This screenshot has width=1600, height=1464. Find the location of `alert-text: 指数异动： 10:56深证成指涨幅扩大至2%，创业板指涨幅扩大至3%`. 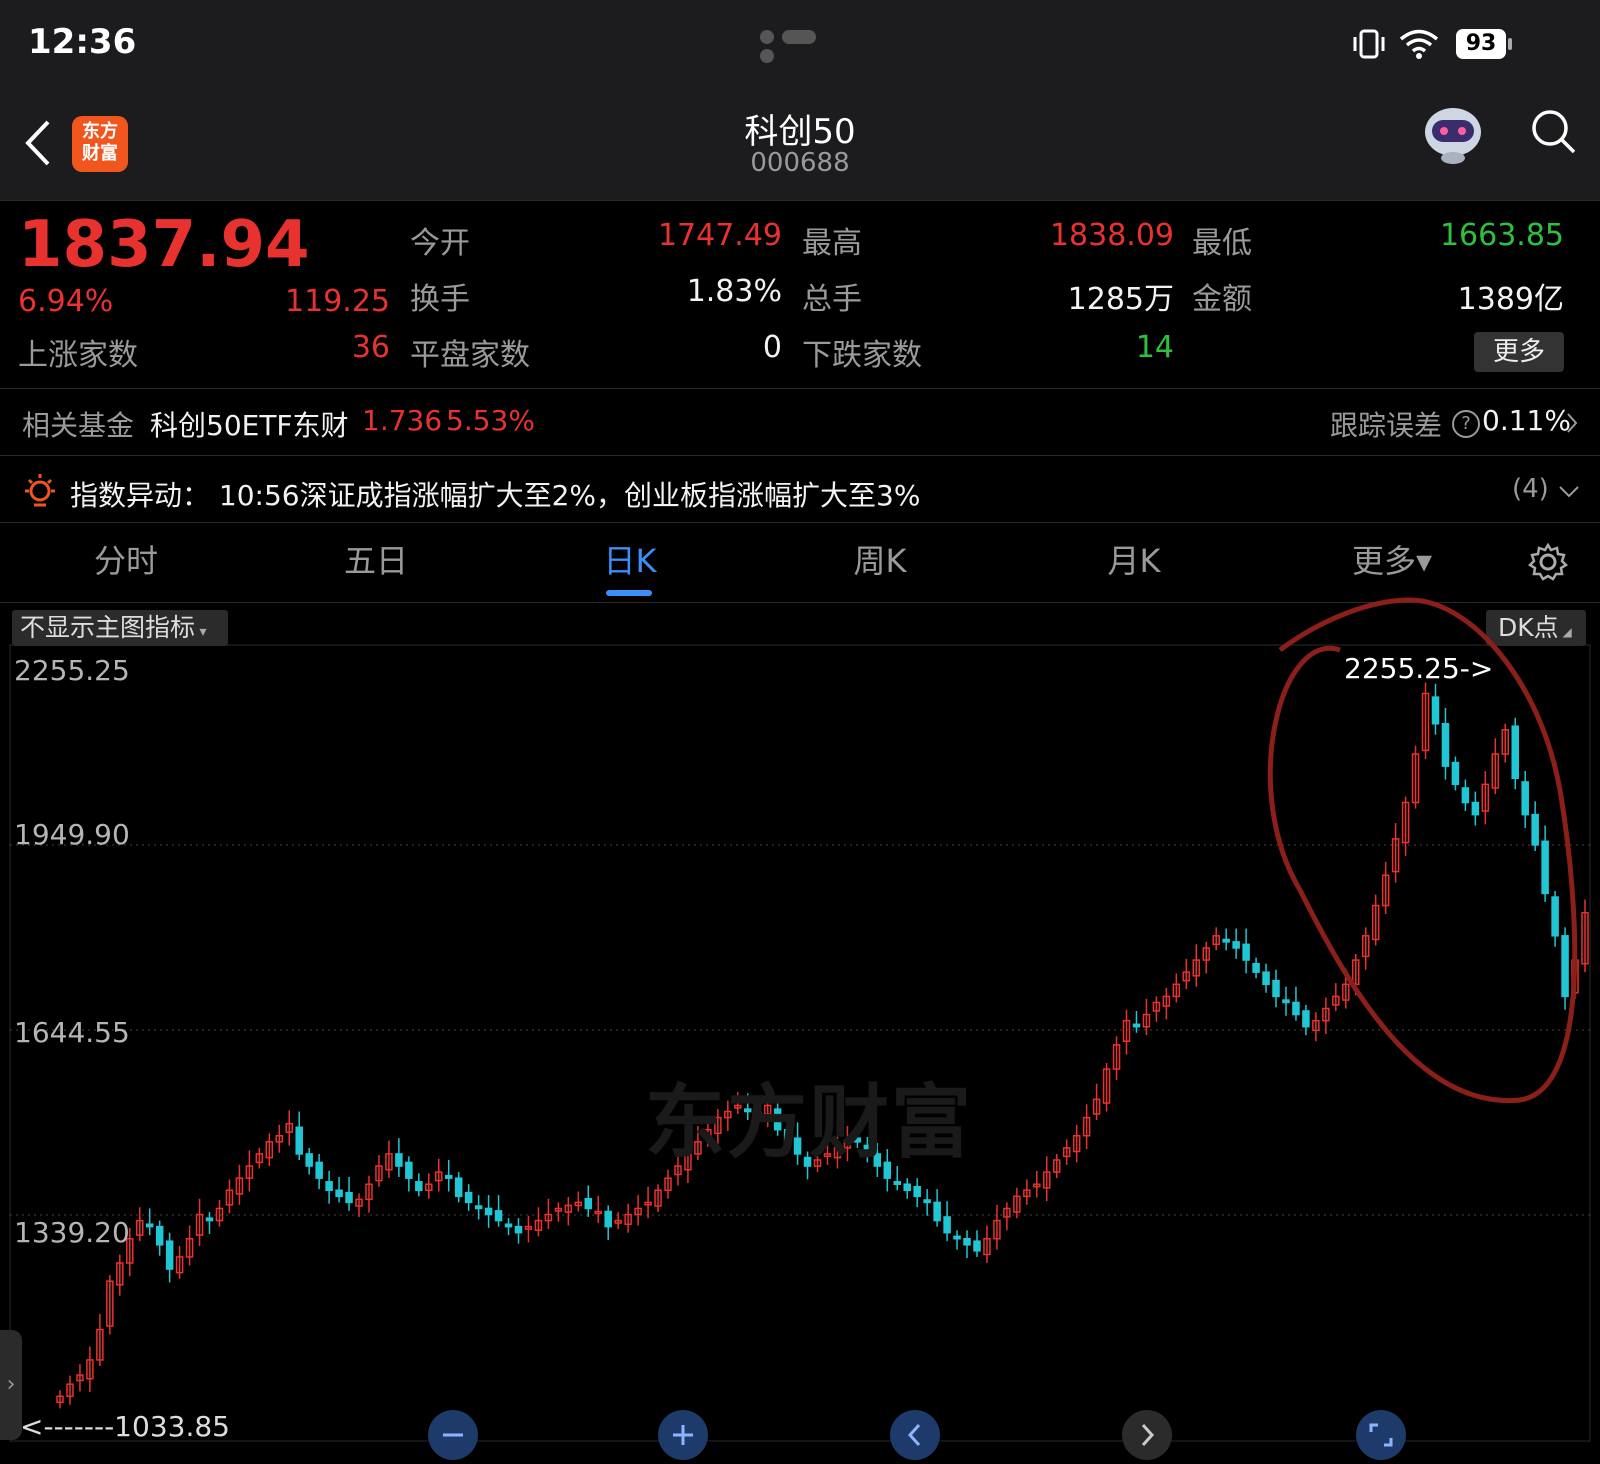

alert-text: 指数异动： 10:56深证成指涨幅扩大至2%，创业板指涨幅扩大至3% is located at coordinates (495, 495).